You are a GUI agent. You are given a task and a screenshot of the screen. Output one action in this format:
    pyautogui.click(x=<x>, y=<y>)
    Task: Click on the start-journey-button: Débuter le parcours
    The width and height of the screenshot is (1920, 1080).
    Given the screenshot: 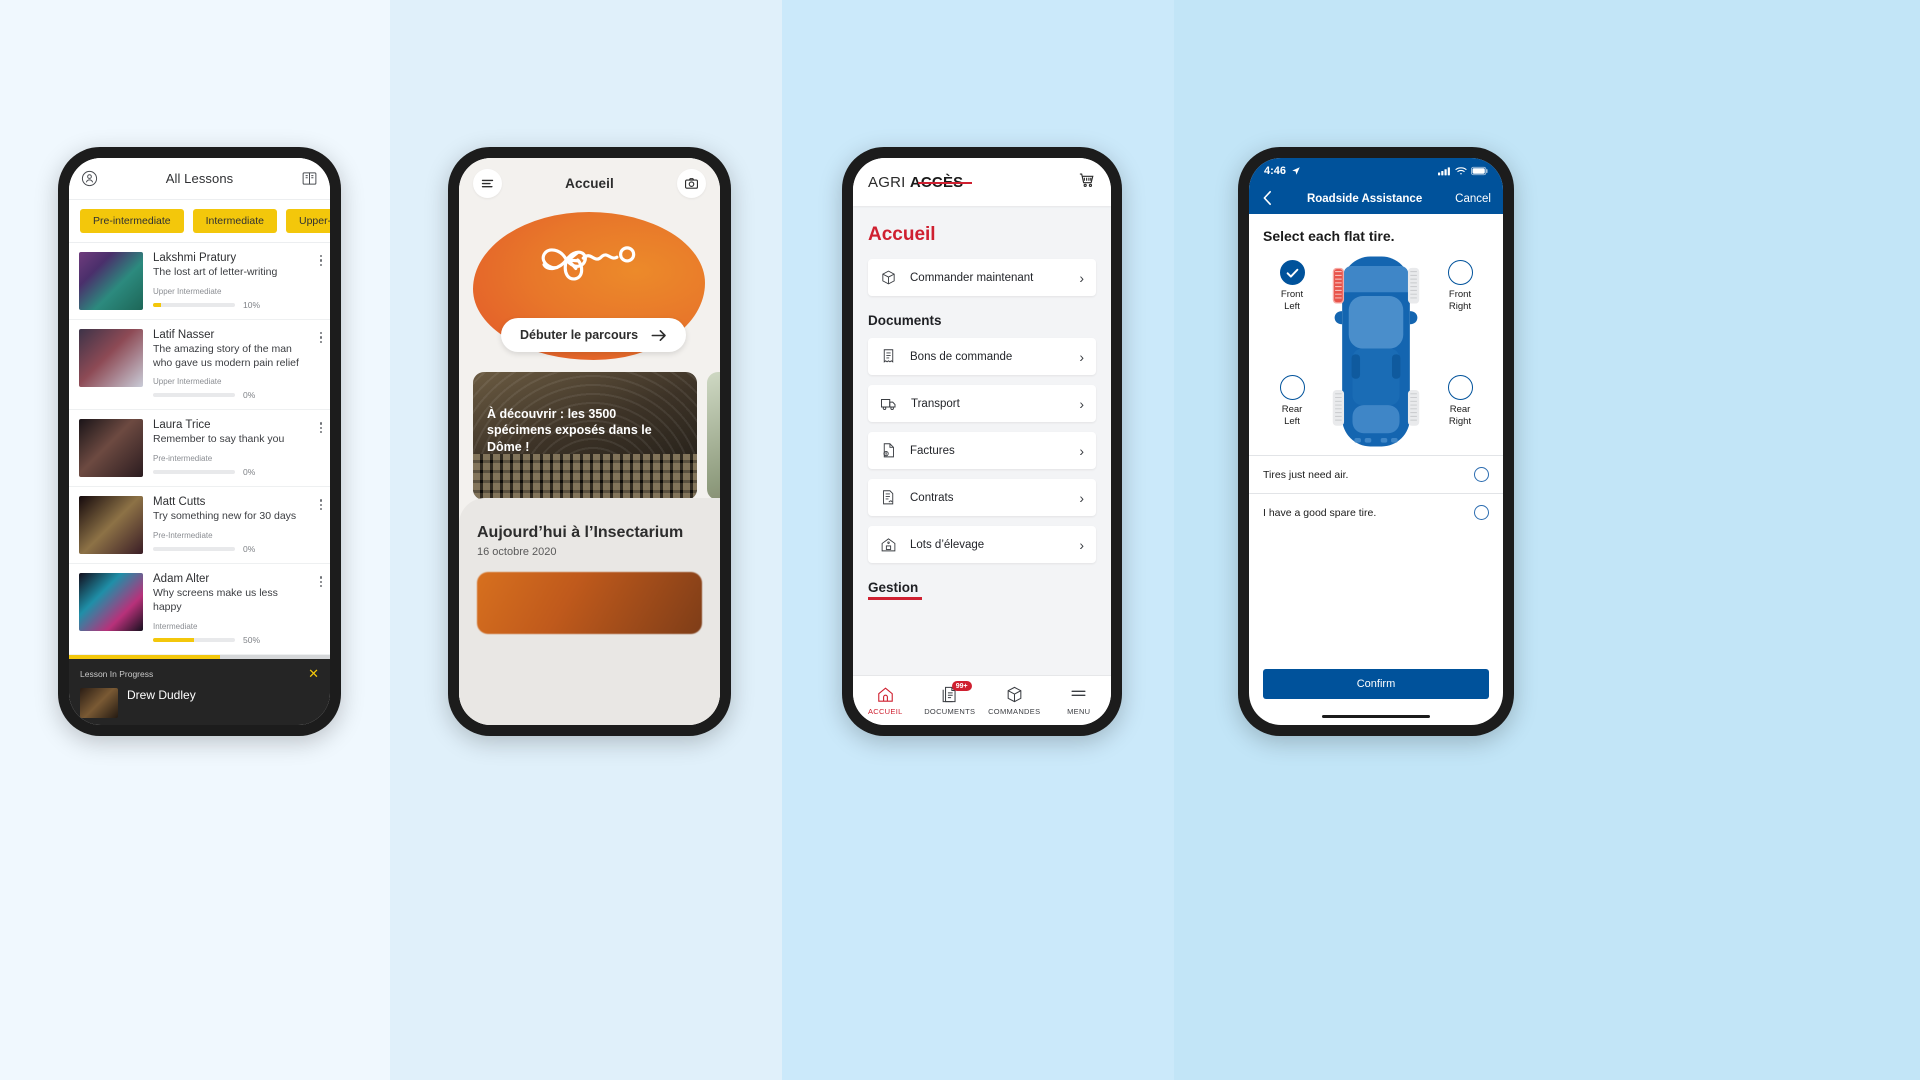 What is the action you would take?
    pyautogui.click(x=594, y=335)
    